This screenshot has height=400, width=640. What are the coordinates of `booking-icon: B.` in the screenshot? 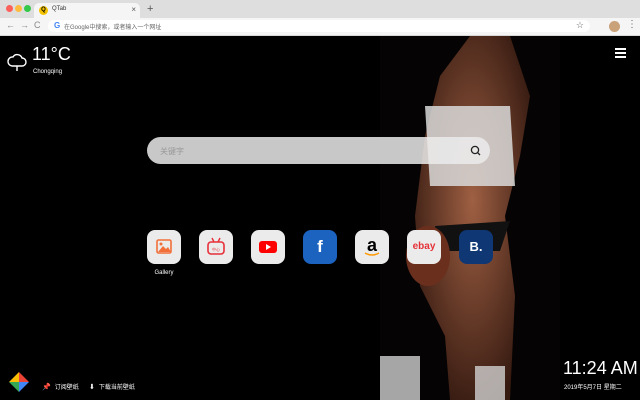 It's located at (476, 246).